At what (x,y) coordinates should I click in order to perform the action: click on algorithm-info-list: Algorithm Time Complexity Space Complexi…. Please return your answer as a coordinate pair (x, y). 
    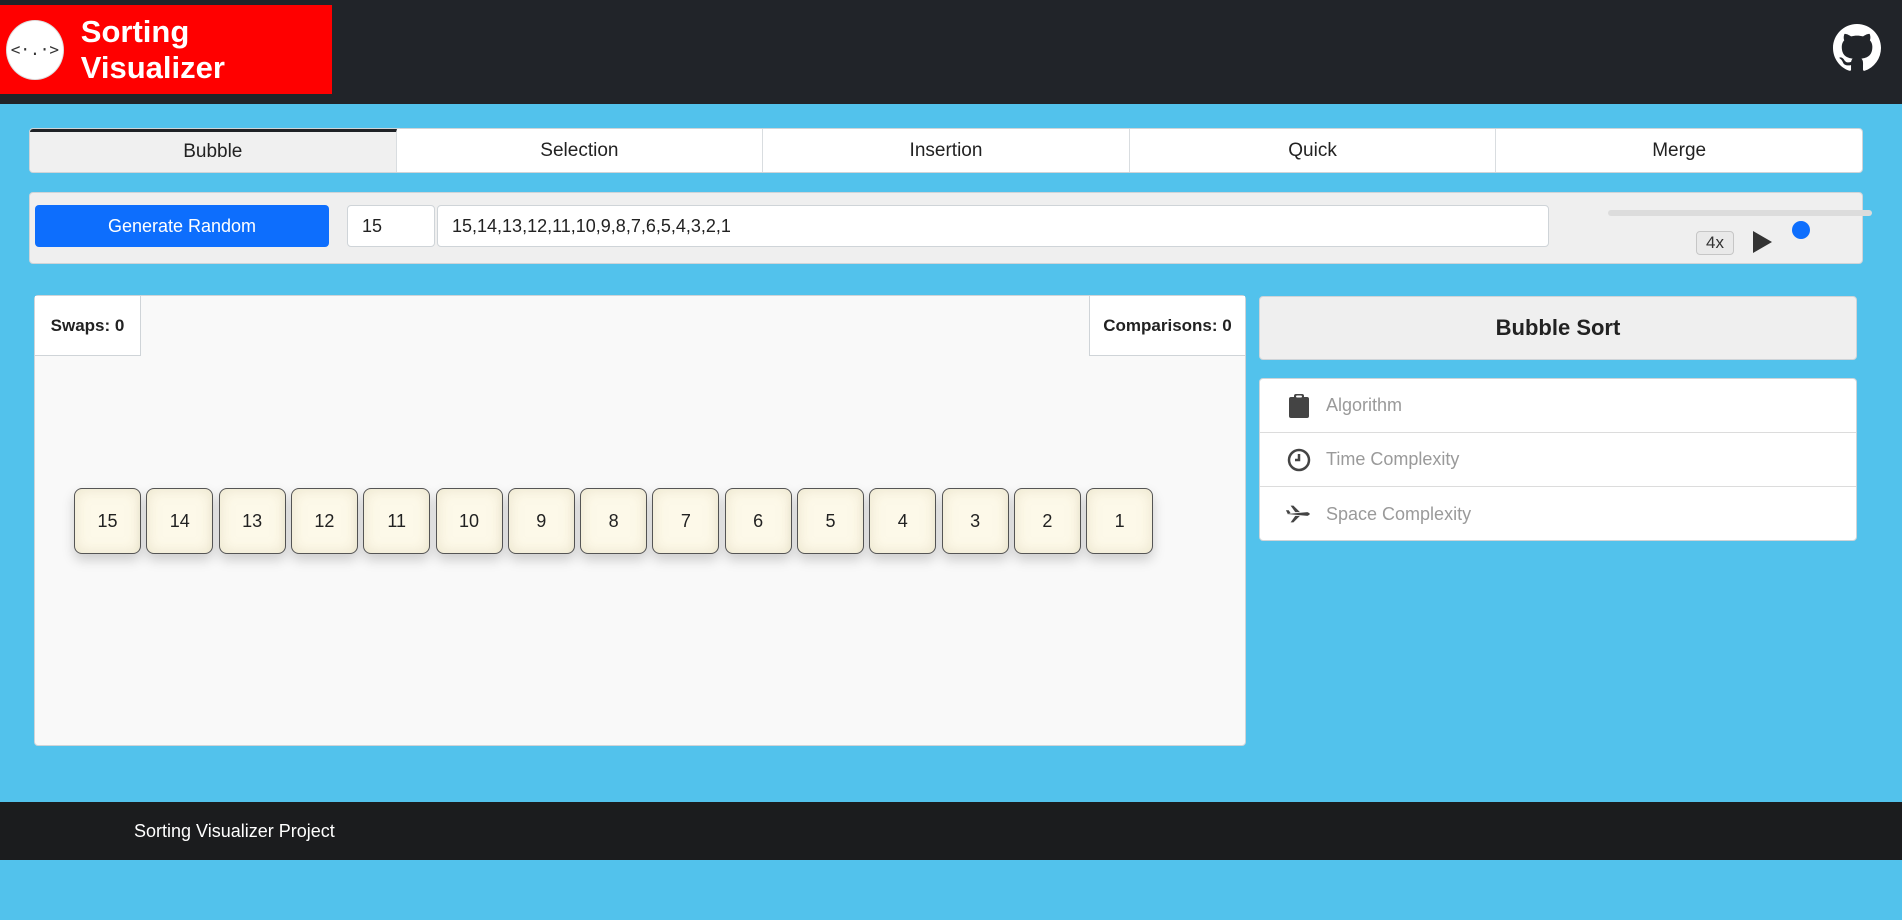
    Looking at the image, I should click on (1558, 459).